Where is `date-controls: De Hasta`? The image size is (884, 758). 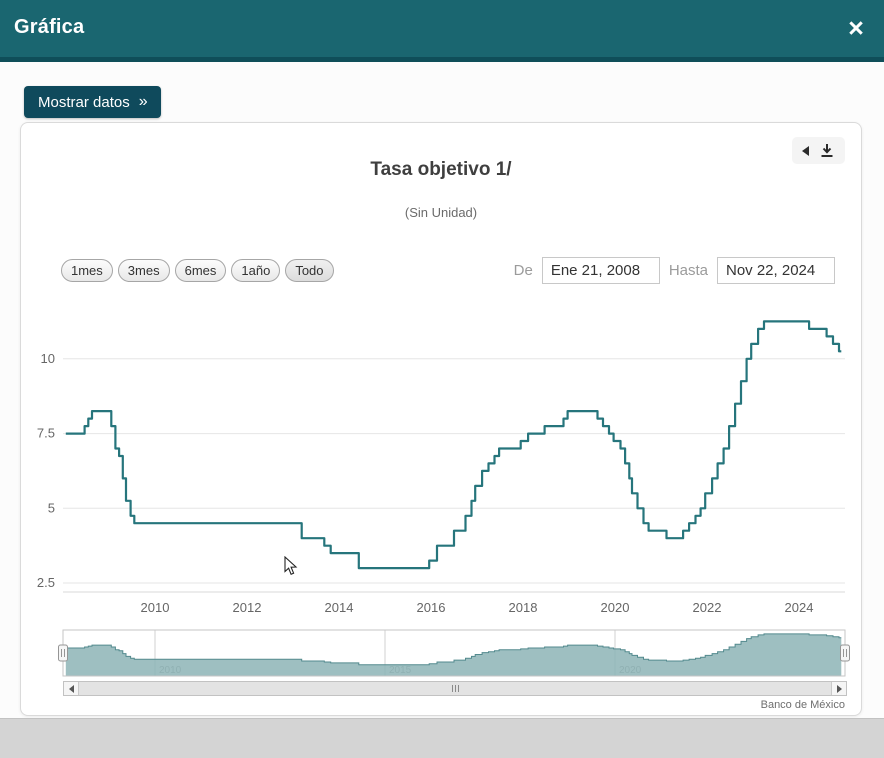
date-controls: De Hasta is located at coordinates (674, 270).